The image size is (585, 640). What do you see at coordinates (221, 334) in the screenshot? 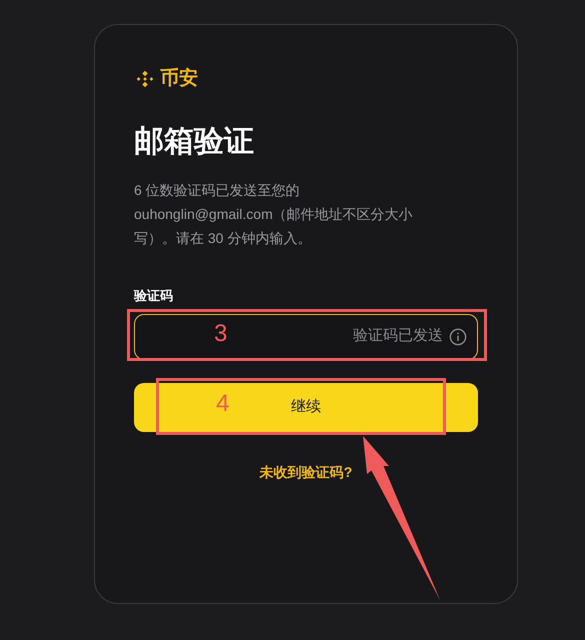
I see `annotation-number: 3` at bounding box center [221, 334].